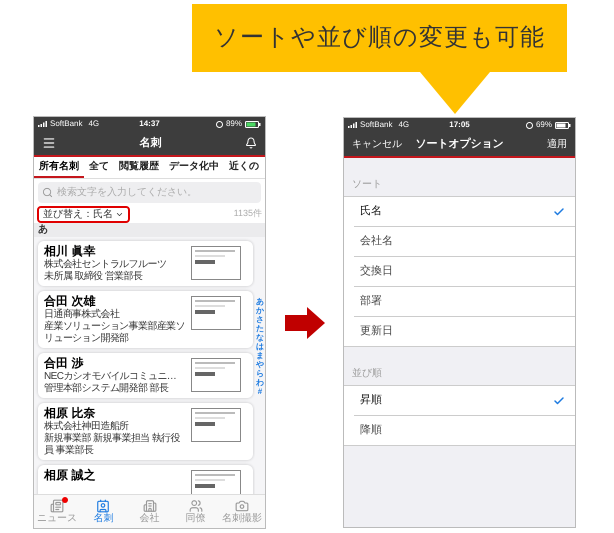 The image size is (614, 533). I want to click on contact-detail: 株式会社神田造船所, so click(87, 426).